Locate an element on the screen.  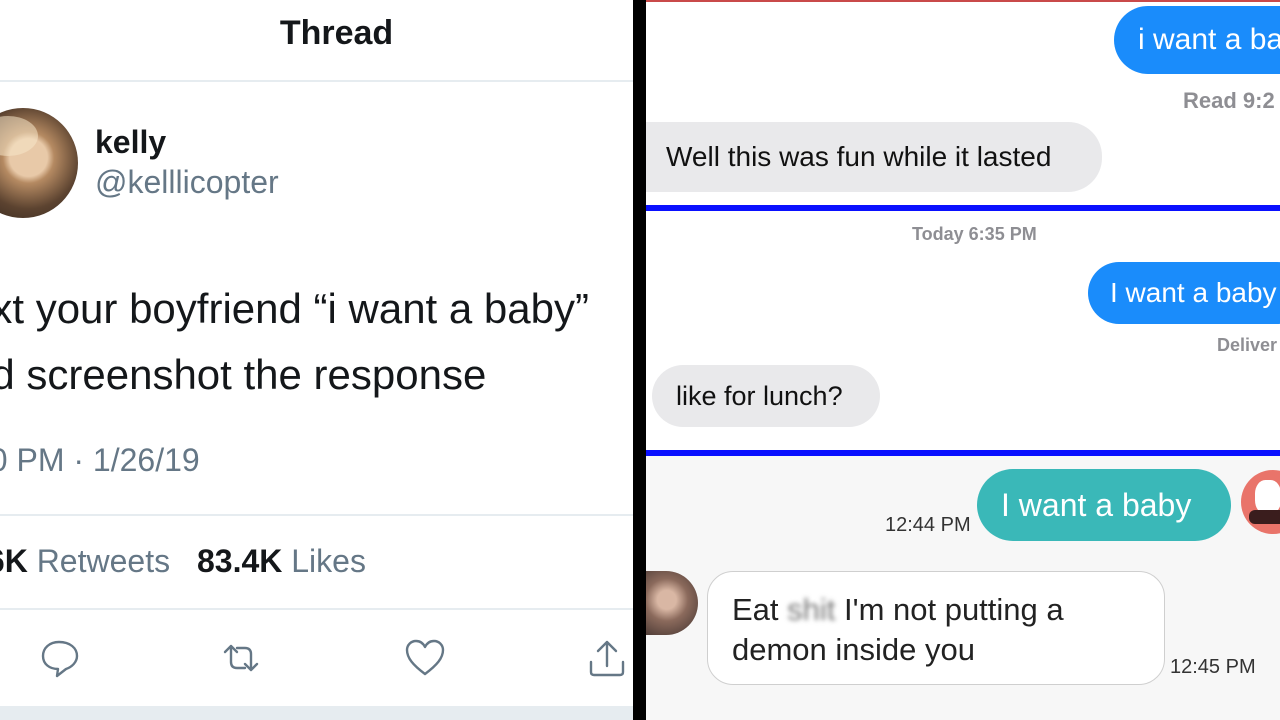
received-message-bubble: Well this was fun while it lasted is located at coordinates (874, 157).